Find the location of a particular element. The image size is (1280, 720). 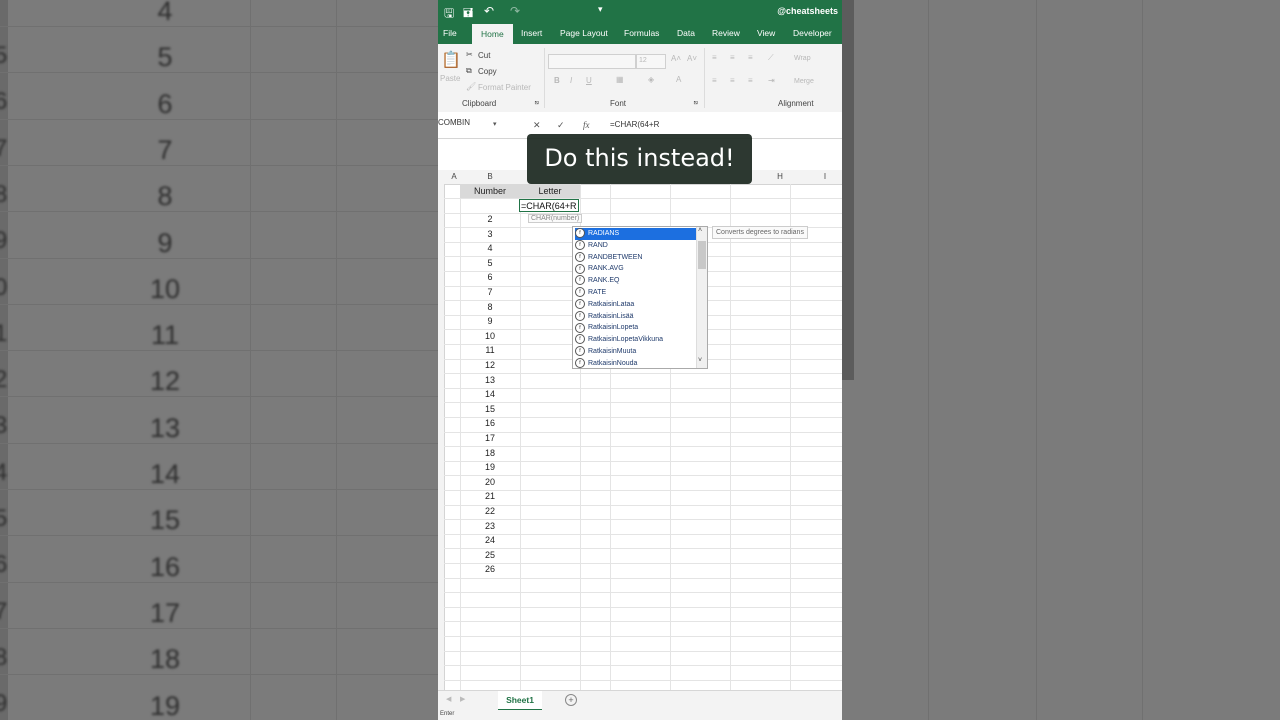

number-cell: 3 is located at coordinates (490, 234).